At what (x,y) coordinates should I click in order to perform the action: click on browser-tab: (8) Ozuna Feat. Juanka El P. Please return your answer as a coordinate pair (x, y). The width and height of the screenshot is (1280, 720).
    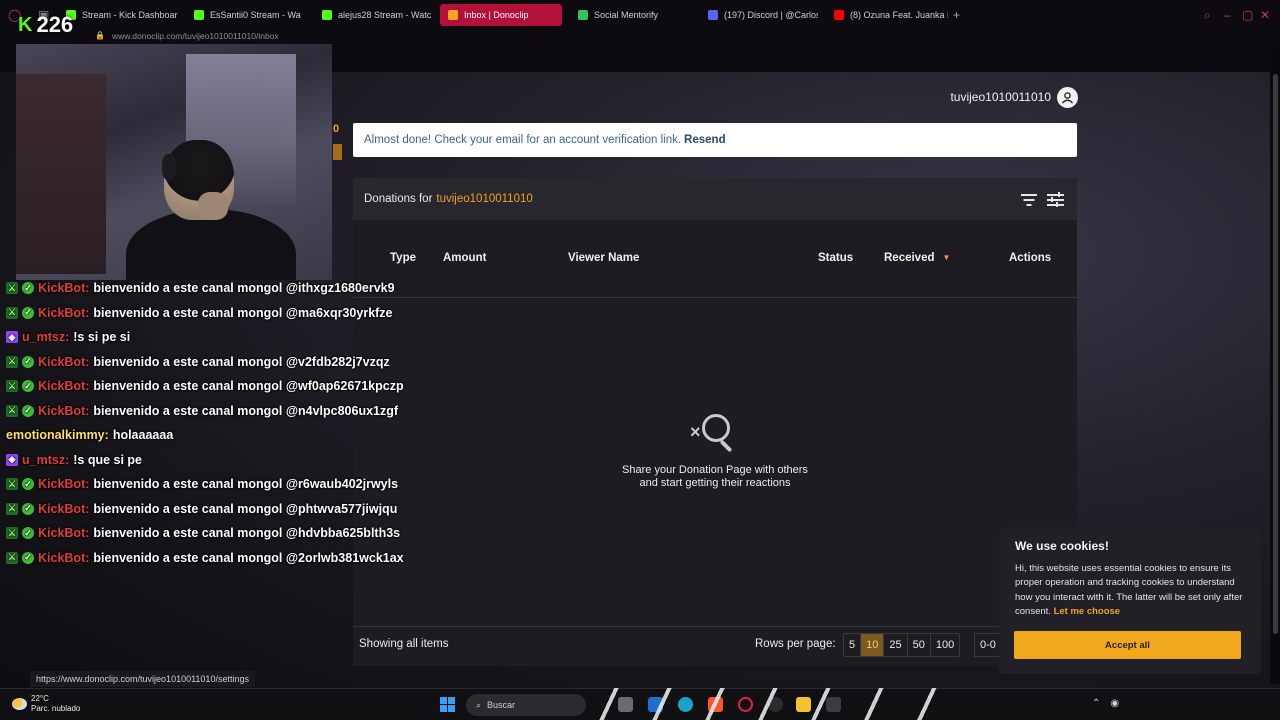
    Looking at the image, I should click on (887, 15).